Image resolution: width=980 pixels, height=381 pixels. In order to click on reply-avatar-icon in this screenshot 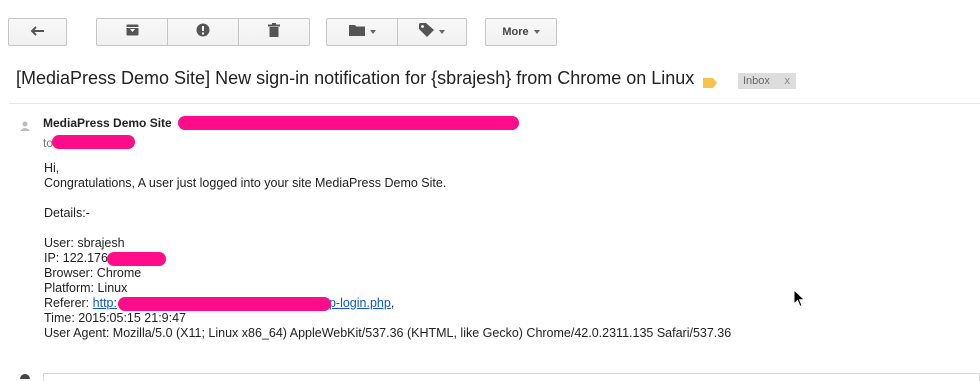, I will do `click(25, 376)`.